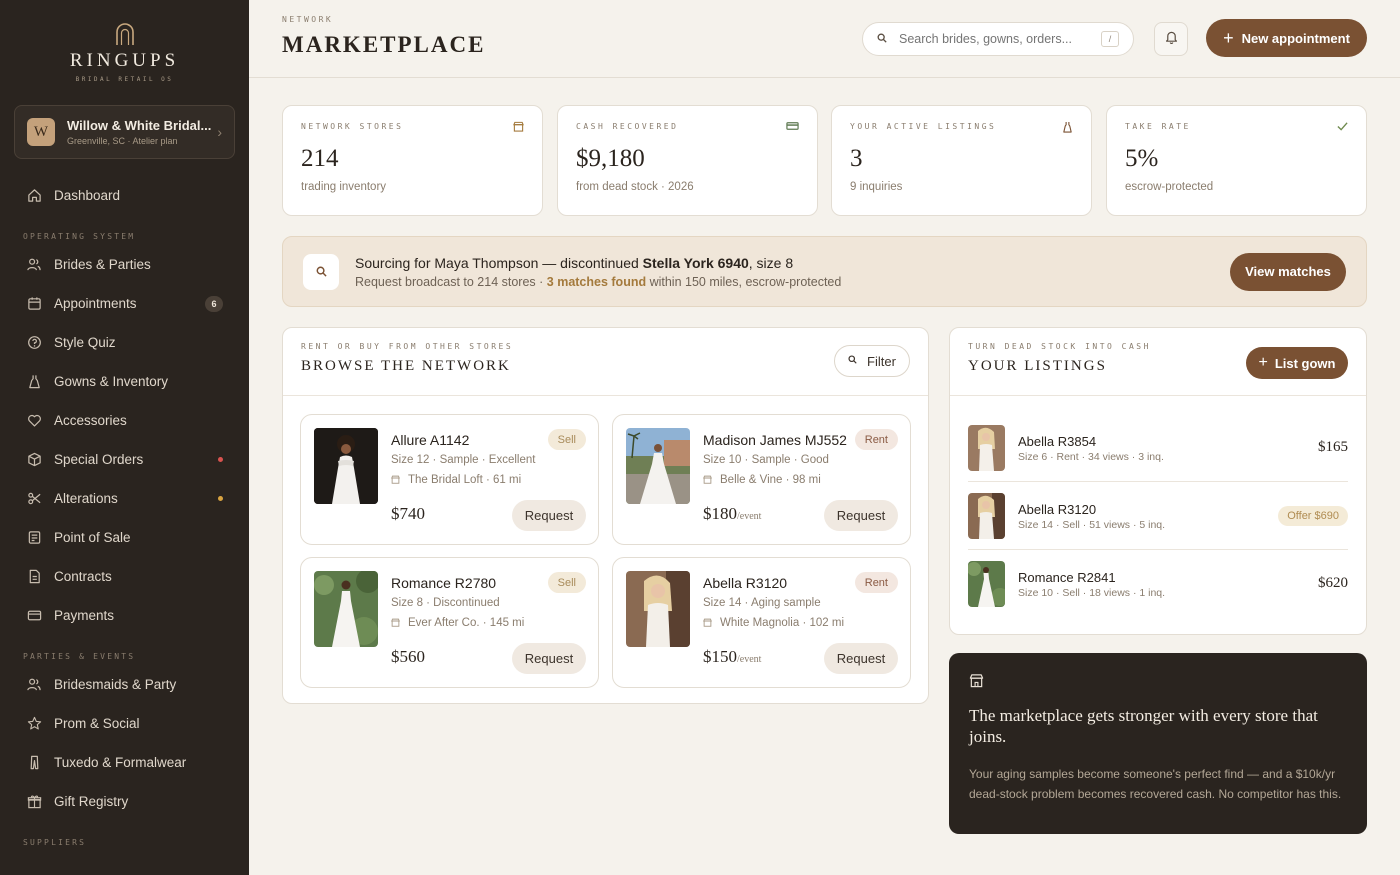 The image size is (1400, 875). Describe the element at coordinates (352, 126) in the screenshot. I see `stat-label: NETWORK STORES` at that location.